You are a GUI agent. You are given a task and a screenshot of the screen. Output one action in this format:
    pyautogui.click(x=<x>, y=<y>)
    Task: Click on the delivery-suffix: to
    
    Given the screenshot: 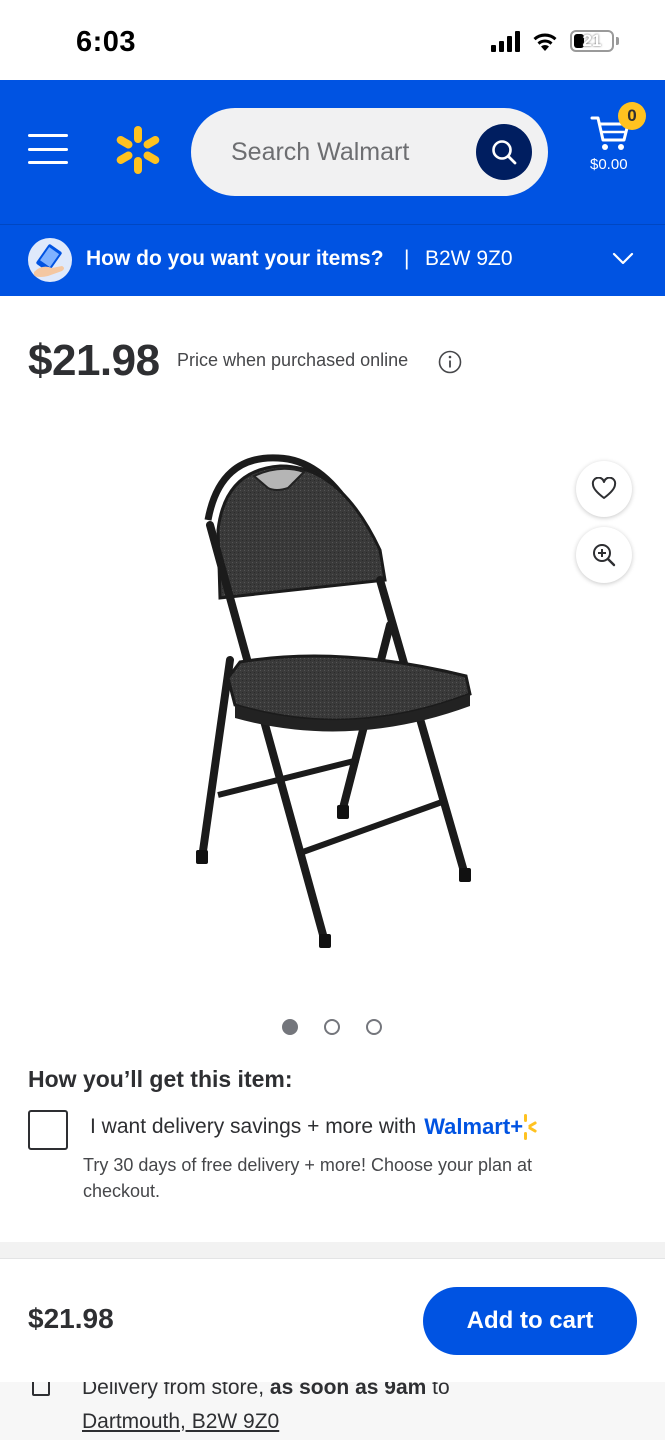 What is the action you would take?
    pyautogui.click(x=441, y=1390)
    